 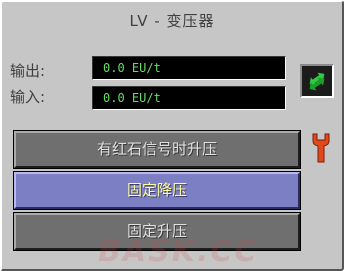 I want to click on window-title: LV - 变压器, so click(x=172, y=21).